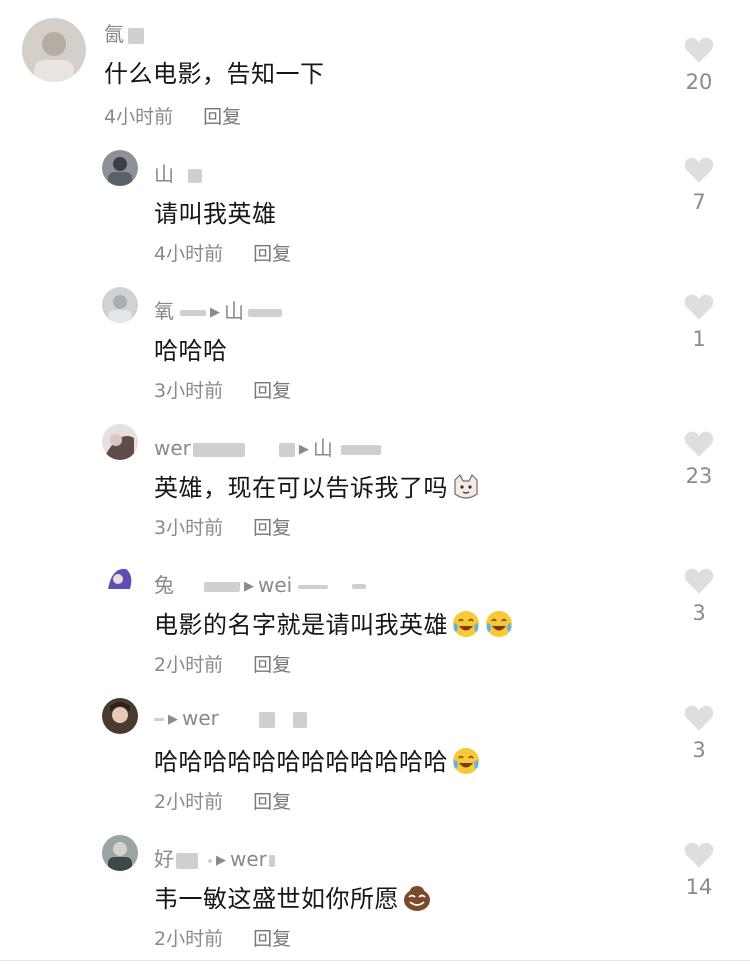  I want to click on like-button: 23, so click(699, 458).